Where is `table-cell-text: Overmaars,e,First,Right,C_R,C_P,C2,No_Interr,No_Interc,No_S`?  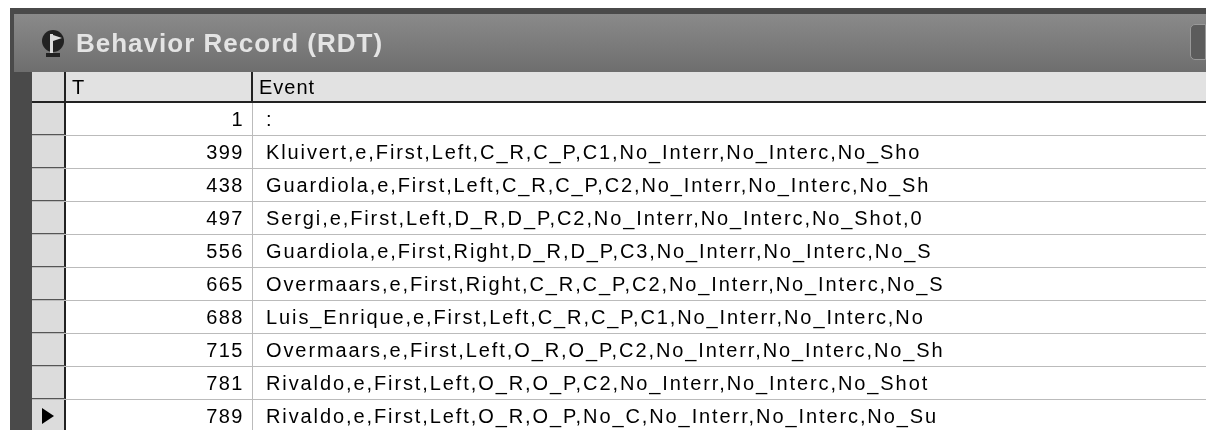
table-cell-text: Overmaars,e,First,Right,C_R,C_P,C2,No_Interr,No_Interc,No_S is located at coordinates (605, 285).